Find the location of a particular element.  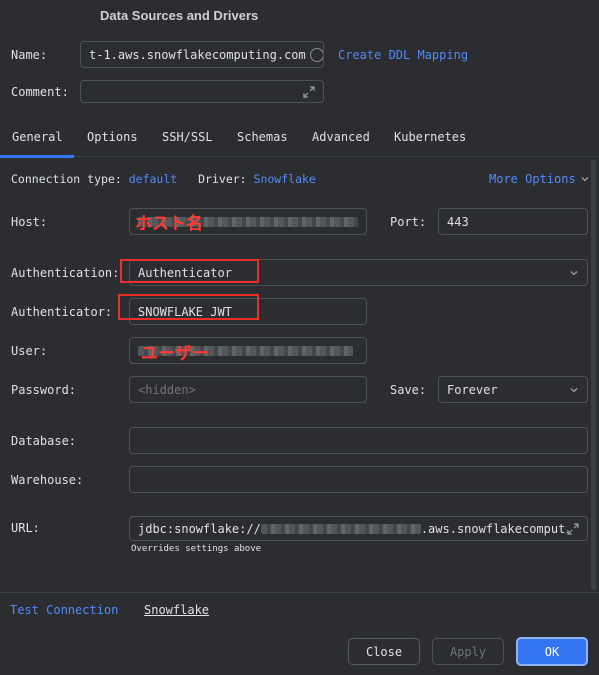

more-options-label: More Options is located at coordinates (532, 179).